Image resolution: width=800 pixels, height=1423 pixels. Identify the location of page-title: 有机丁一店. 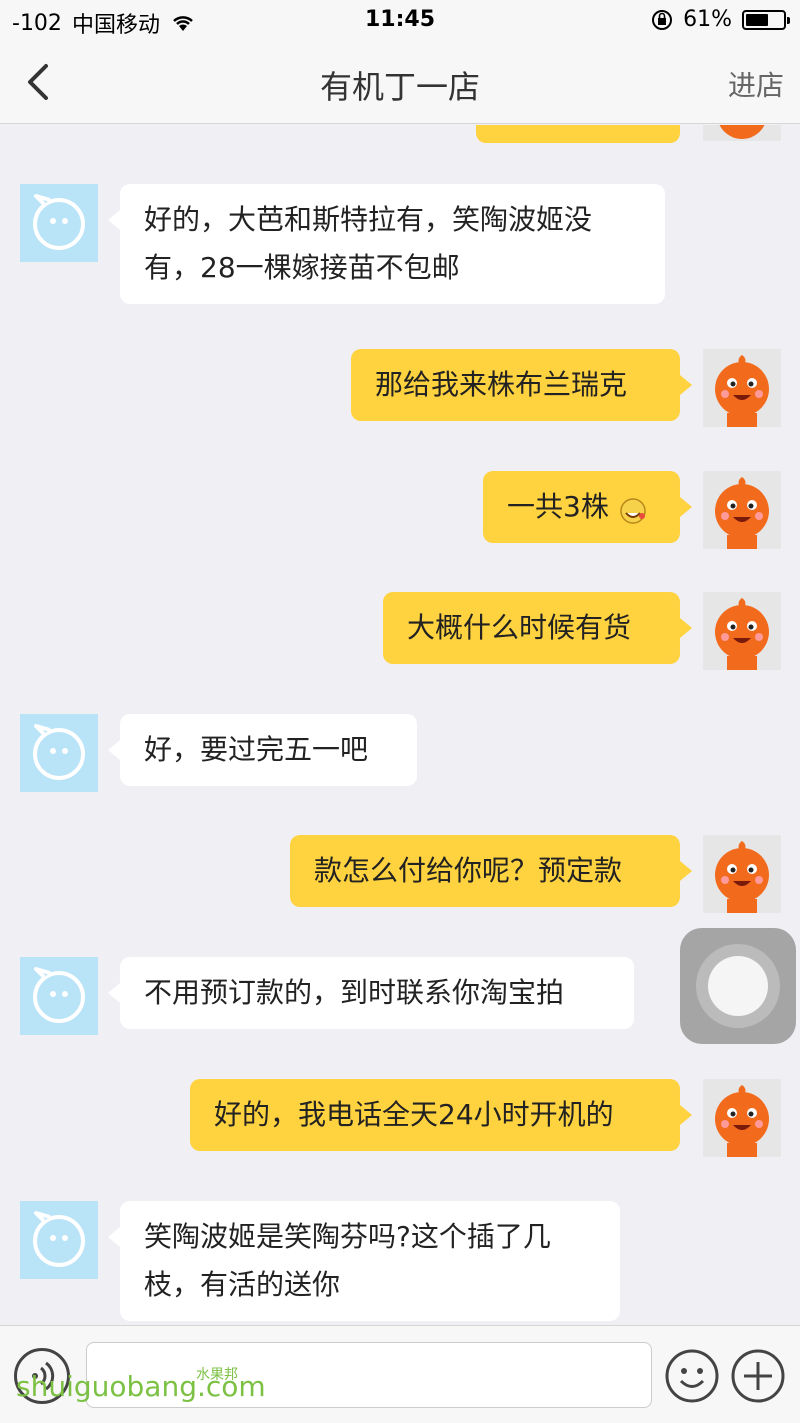
(399, 87).